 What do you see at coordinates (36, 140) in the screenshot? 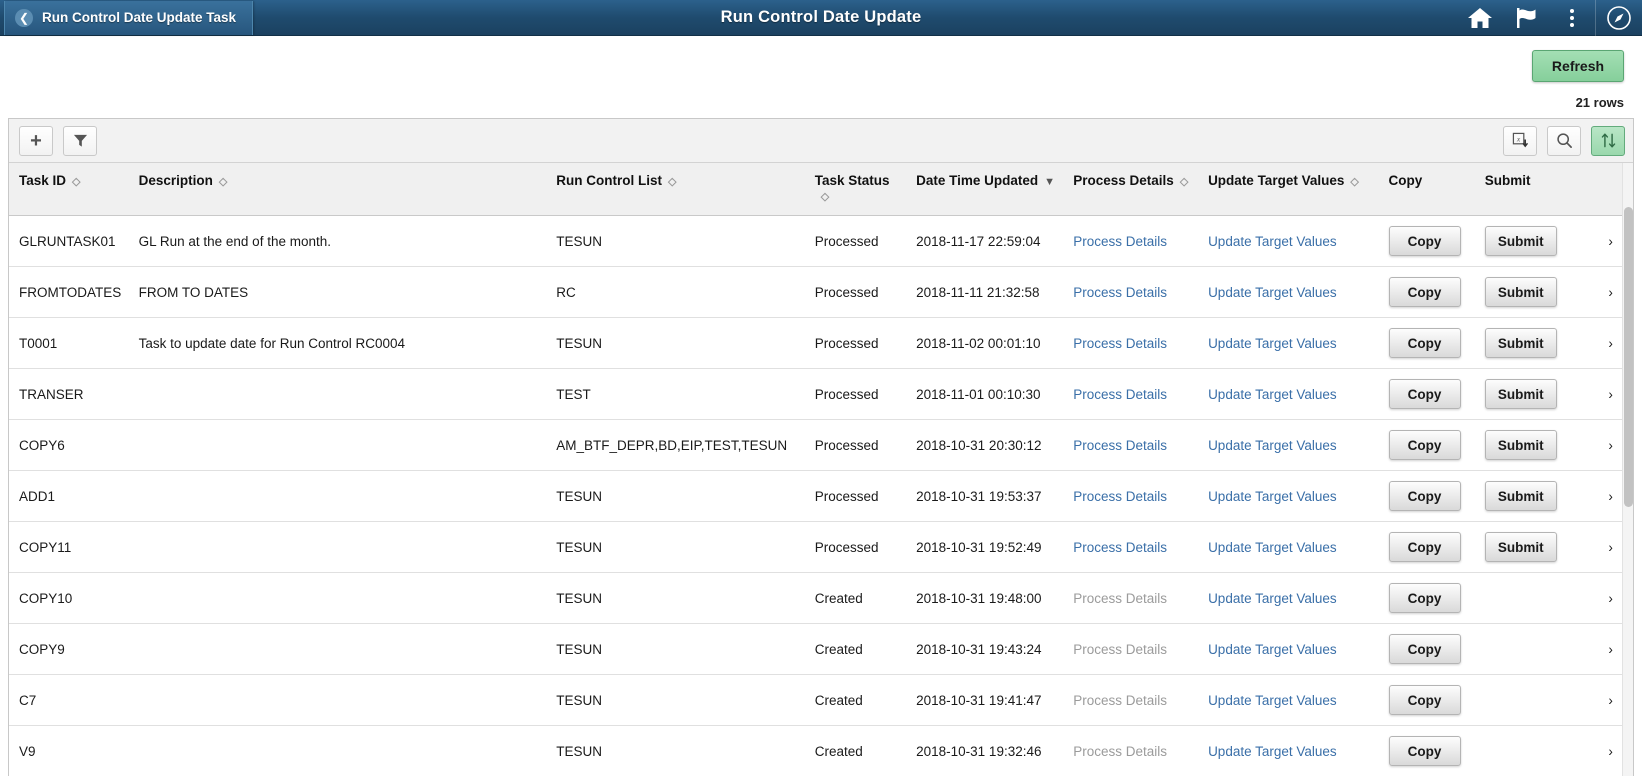
I see `add-row-button: +` at bounding box center [36, 140].